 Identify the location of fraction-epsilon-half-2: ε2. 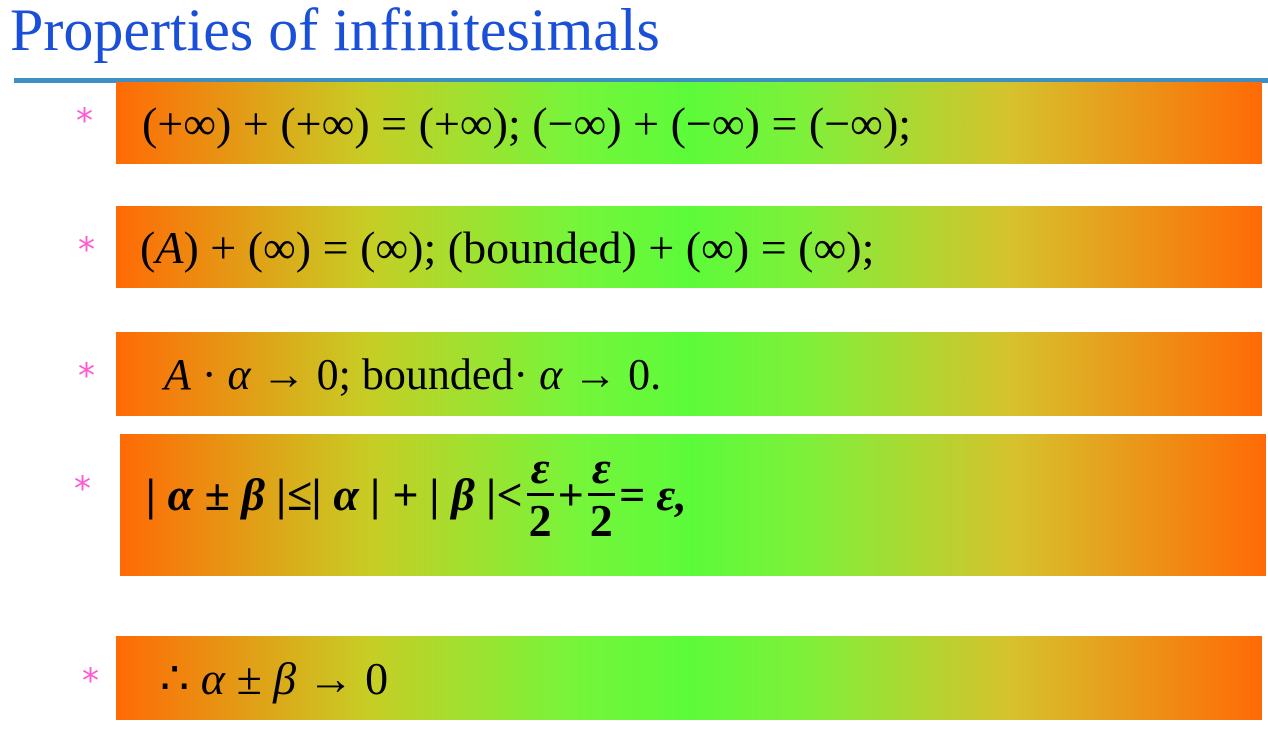
(601, 493).